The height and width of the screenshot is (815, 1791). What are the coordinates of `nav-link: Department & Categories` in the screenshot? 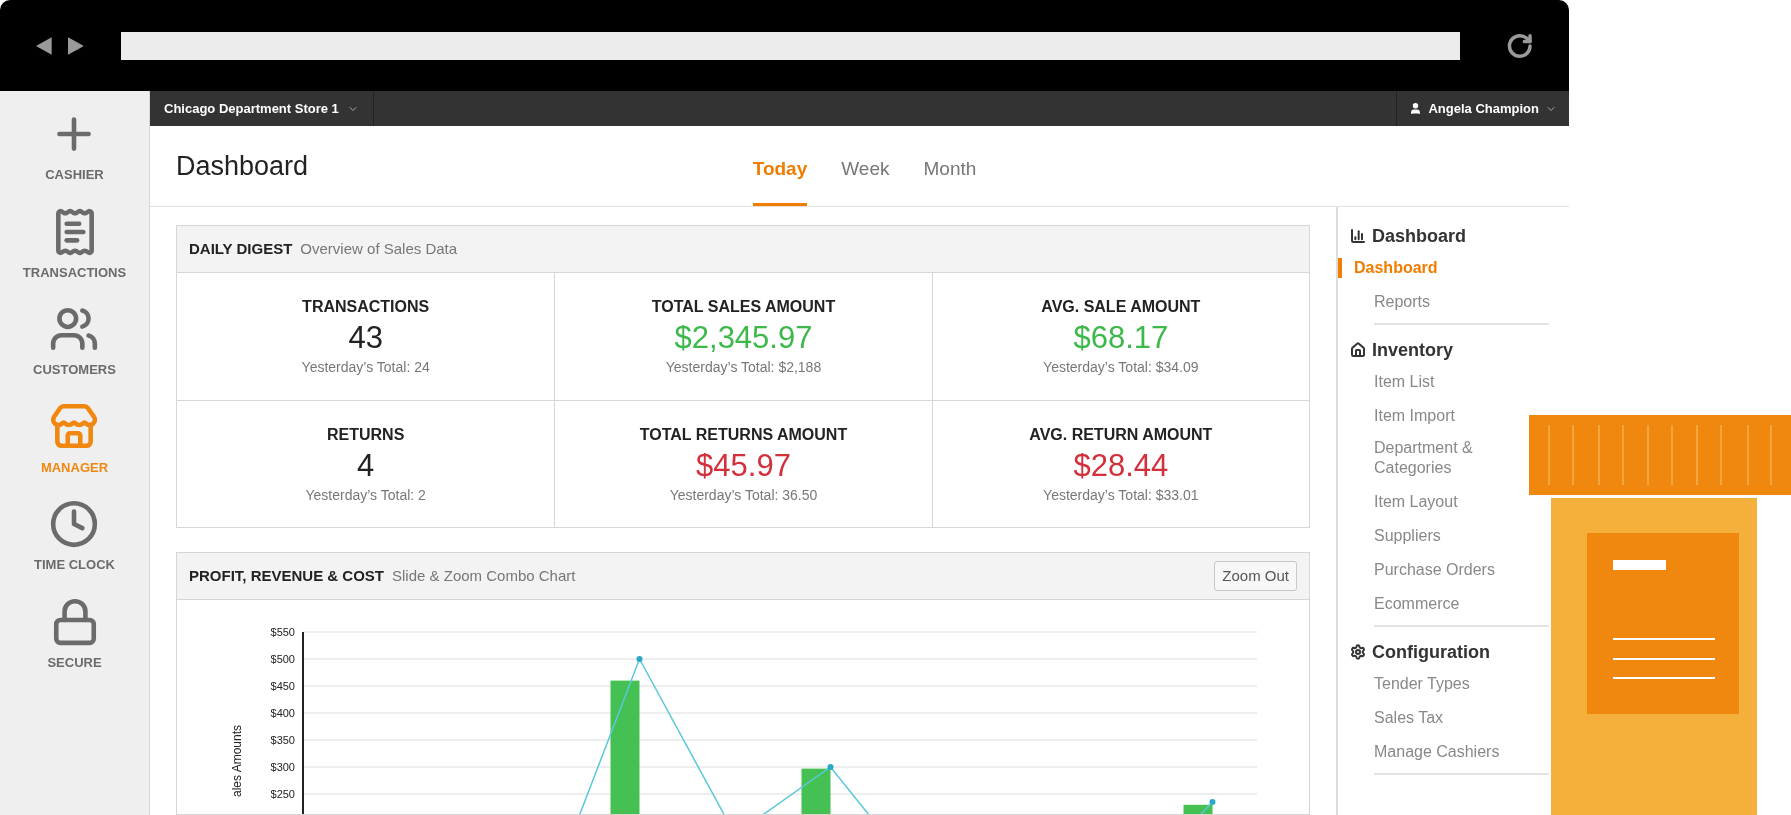 It's located at (1439, 458).